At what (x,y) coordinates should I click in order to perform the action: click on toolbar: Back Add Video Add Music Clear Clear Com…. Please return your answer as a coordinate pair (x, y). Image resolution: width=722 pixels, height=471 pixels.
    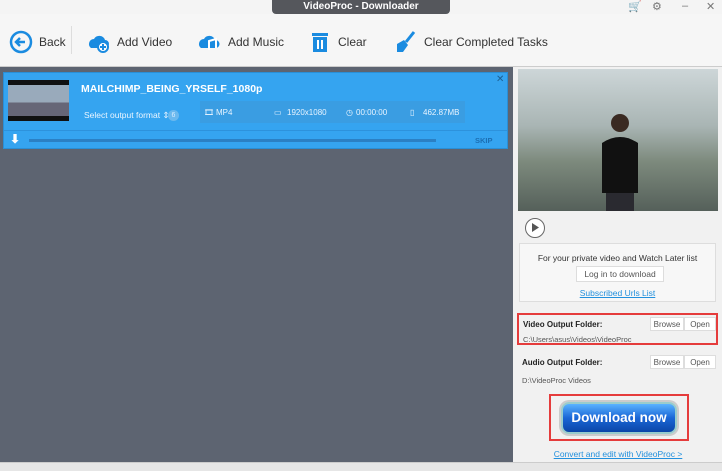
    Looking at the image, I should click on (361, 40).